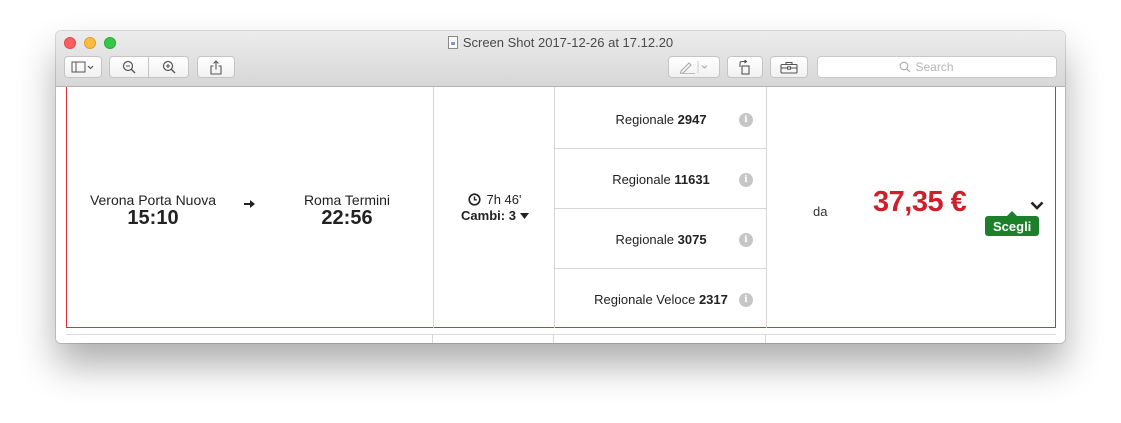  What do you see at coordinates (645, 299) in the screenshot?
I see `train-type: Regionale Veloce` at bounding box center [645, 299].